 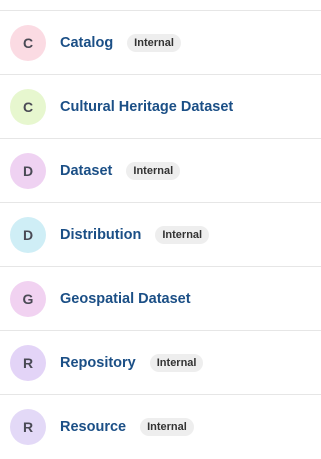 I want to click on item-title-link: Resource, so click(x=93, y=427).